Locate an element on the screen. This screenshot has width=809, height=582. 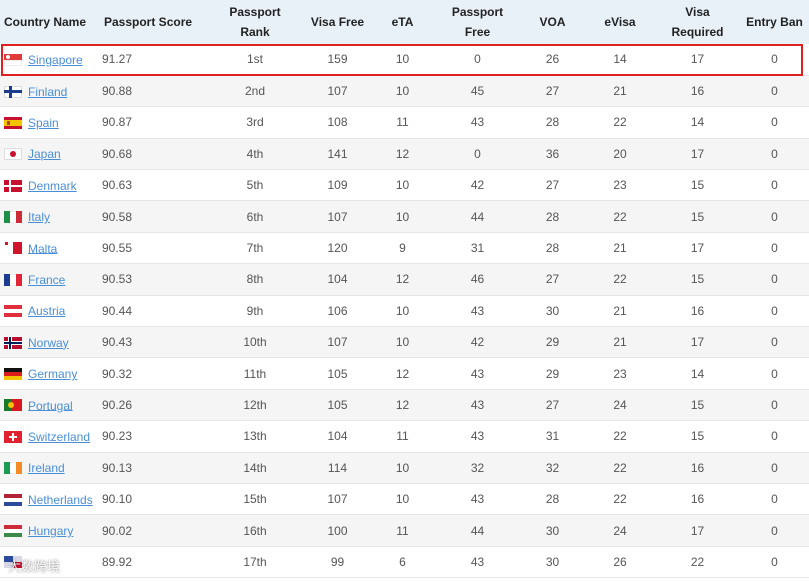
visa-free-cell: 141 is located at coordinates (337, 153).